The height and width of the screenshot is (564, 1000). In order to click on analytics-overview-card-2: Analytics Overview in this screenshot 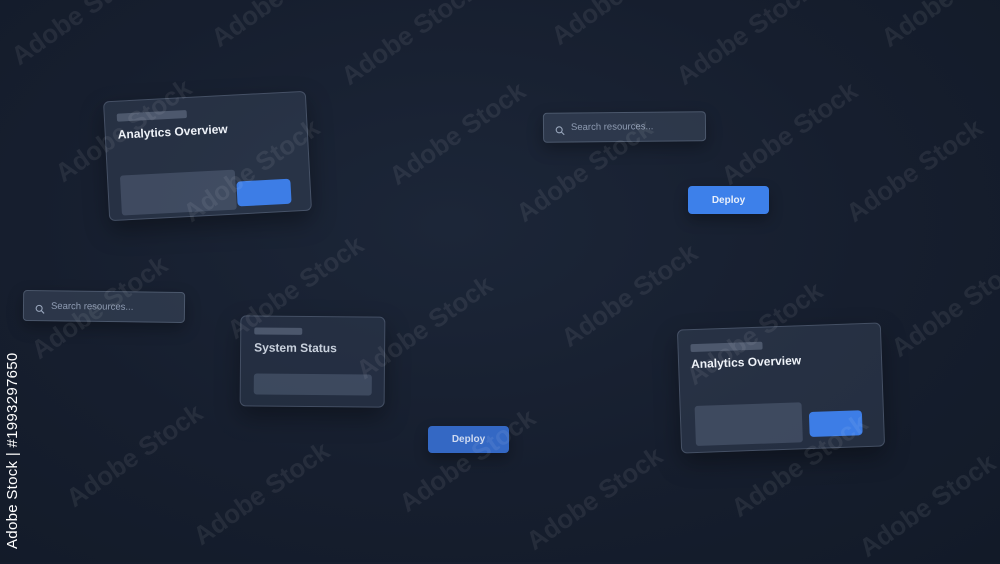, I will do `click(781, 388)`.